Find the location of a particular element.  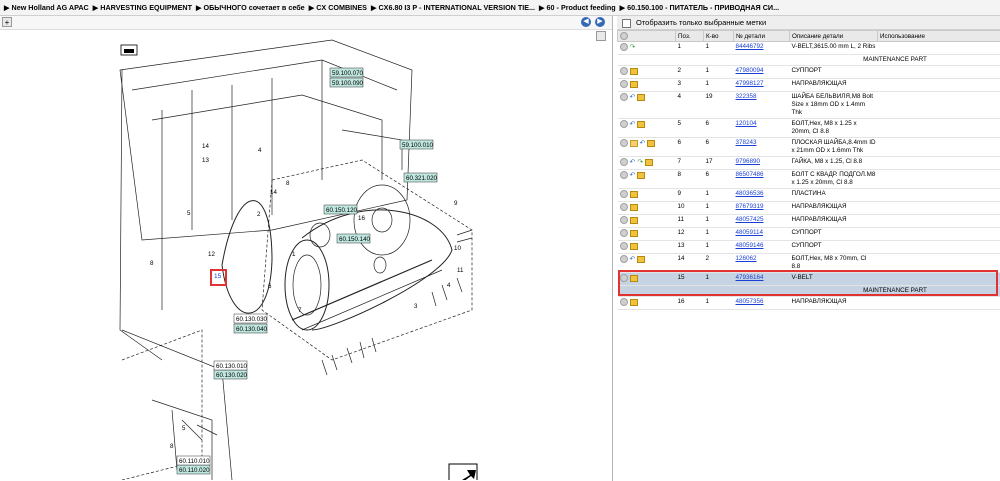

ref-label: 60.130.010 is located at coordinates (230, 365).